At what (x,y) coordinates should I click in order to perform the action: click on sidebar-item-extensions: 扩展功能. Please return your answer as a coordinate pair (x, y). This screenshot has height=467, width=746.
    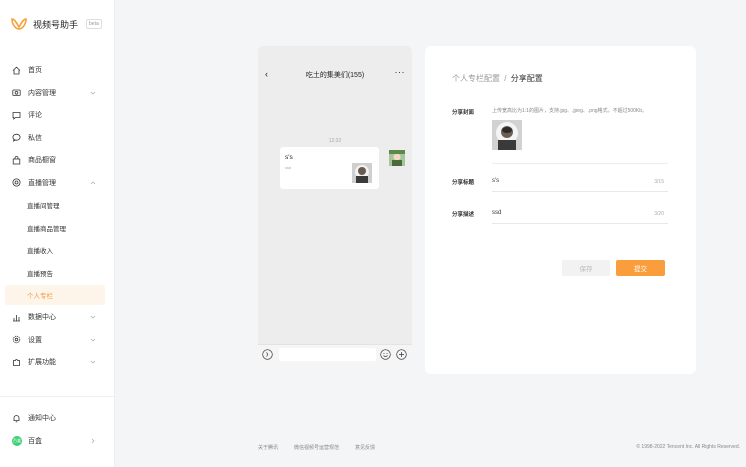
    Looking at the image, I should click on (57, 362).